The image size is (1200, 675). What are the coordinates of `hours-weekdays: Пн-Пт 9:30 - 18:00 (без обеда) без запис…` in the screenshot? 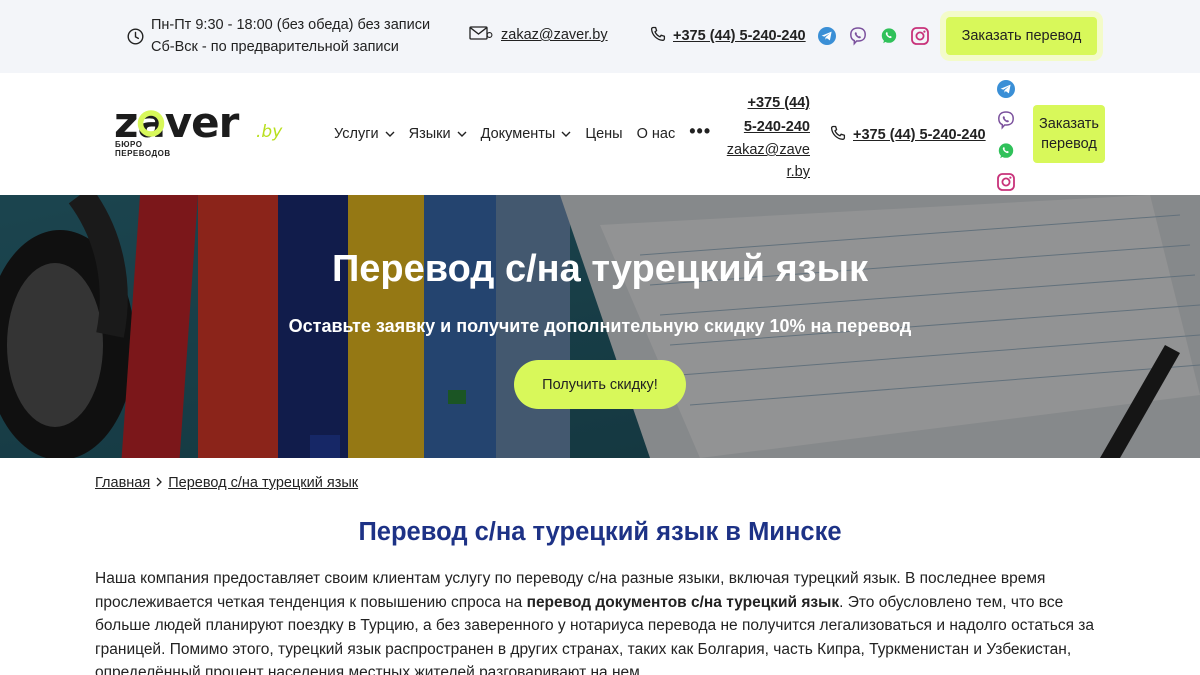 It's located at (291, 25).